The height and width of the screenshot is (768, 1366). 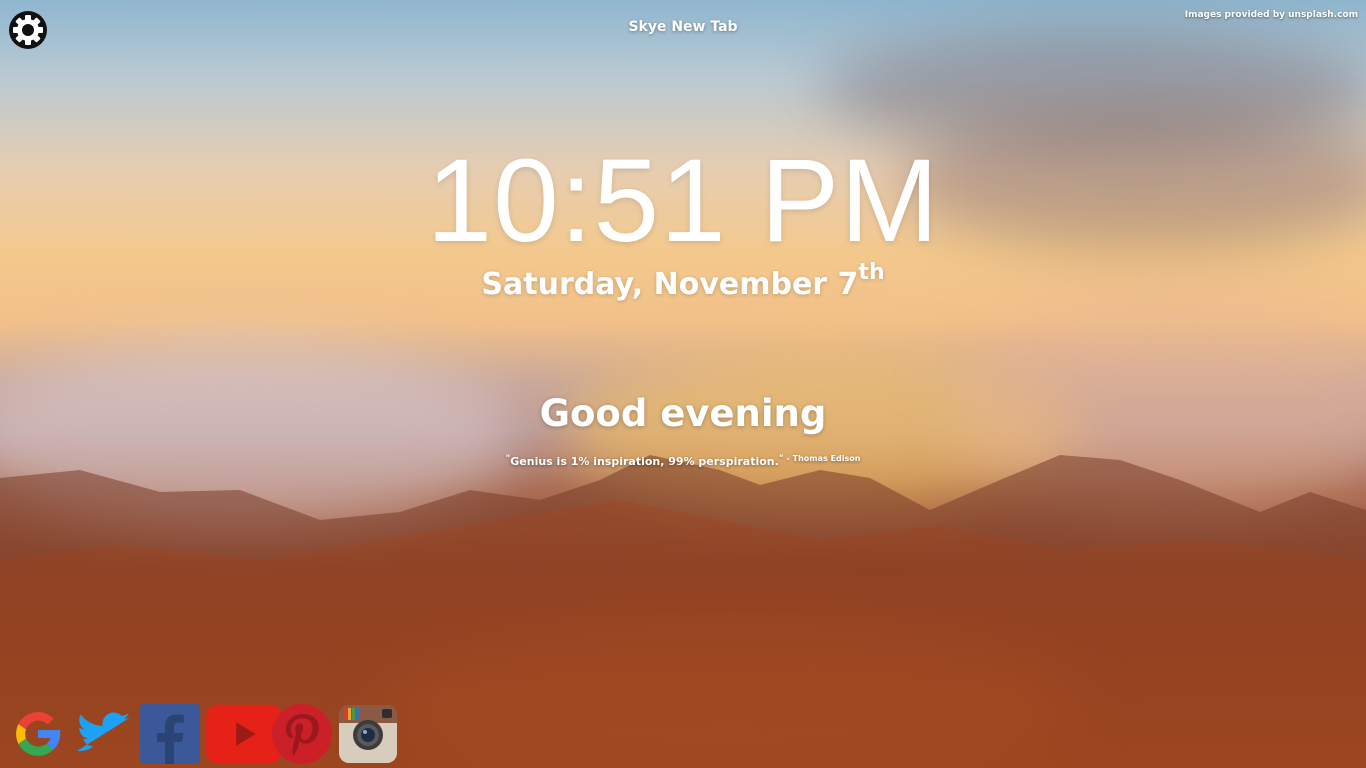 I want to click on pinterest-icon, so click(x=302, y=734).